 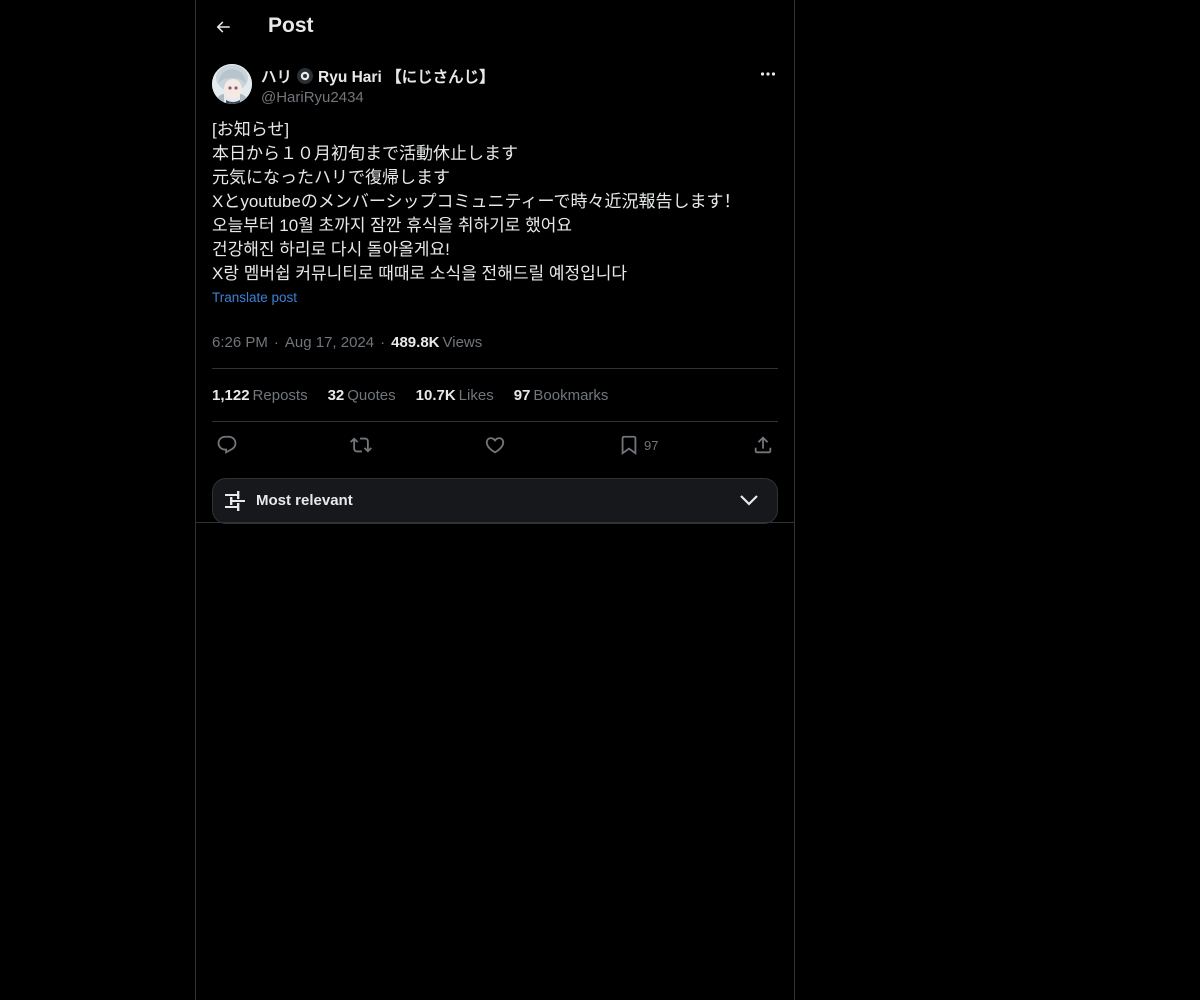 I want to click on post-time: 6:26 PM, so click(x=240, y=342).